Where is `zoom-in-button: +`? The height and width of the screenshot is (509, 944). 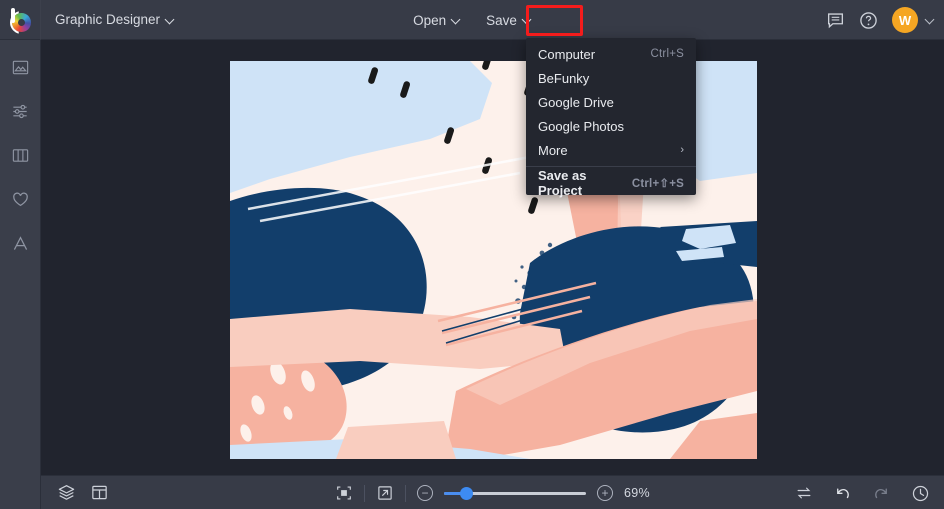 zoom-in-button: + is located at coordinates (605, 493).